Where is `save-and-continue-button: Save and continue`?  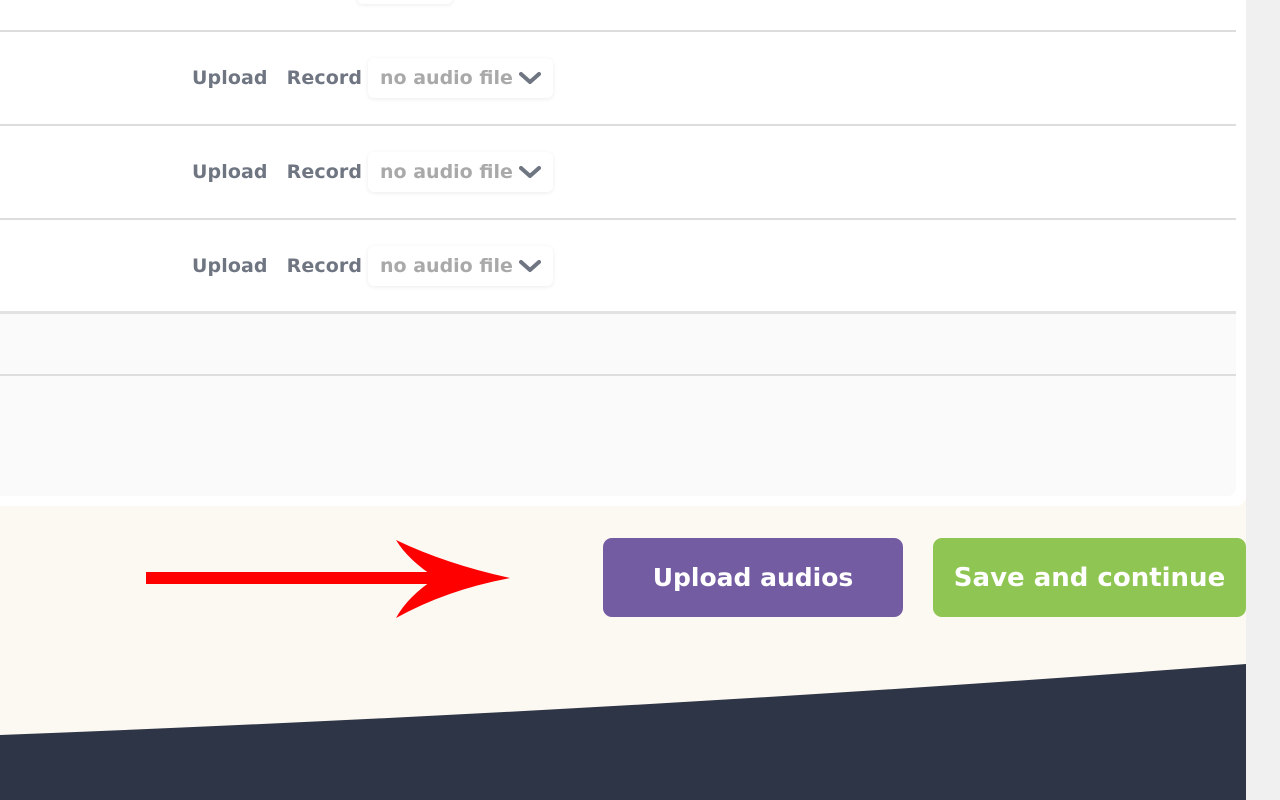 save-and-continue-button: Save and continue is located at coordinates (1089, 577).